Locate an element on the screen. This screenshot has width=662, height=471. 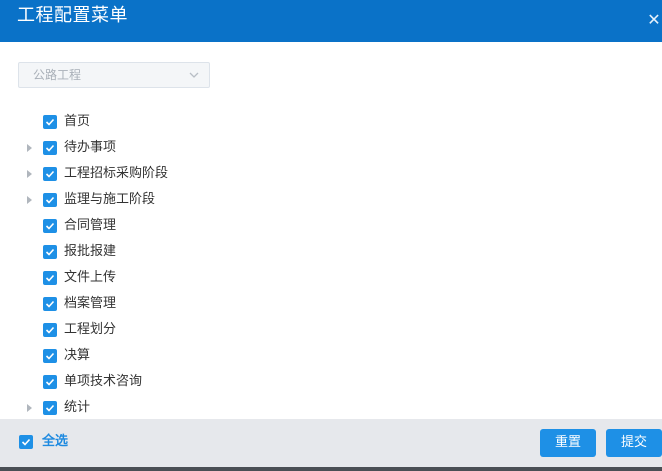
select-all-label: 全选 is located at coordinates (55, 442).